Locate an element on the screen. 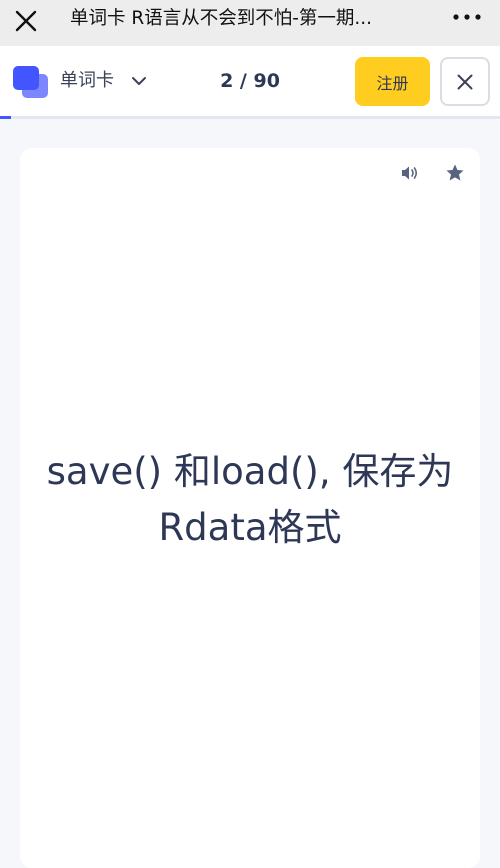 This screenshot has width=500, height=868. more-options-icon is located at coordinates (467, 17).